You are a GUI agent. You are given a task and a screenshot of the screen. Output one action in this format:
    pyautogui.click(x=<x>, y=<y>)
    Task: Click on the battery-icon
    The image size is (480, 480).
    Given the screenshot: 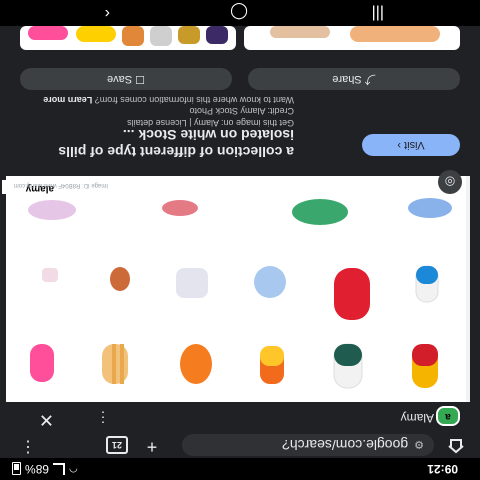 What is the action you would take?
    pyautogui.click(x=16, y=469)
    